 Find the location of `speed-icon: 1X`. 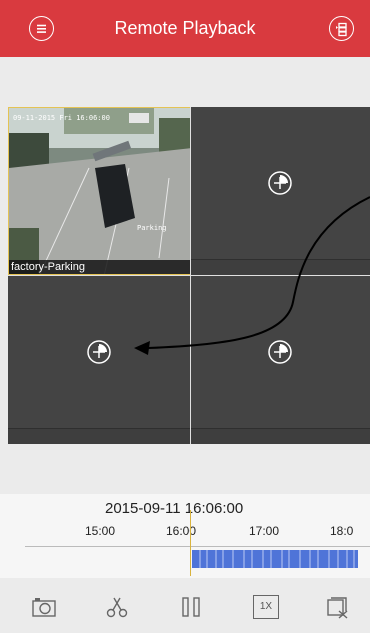

speed-icon: 1X is located at coordinates (266, 607).